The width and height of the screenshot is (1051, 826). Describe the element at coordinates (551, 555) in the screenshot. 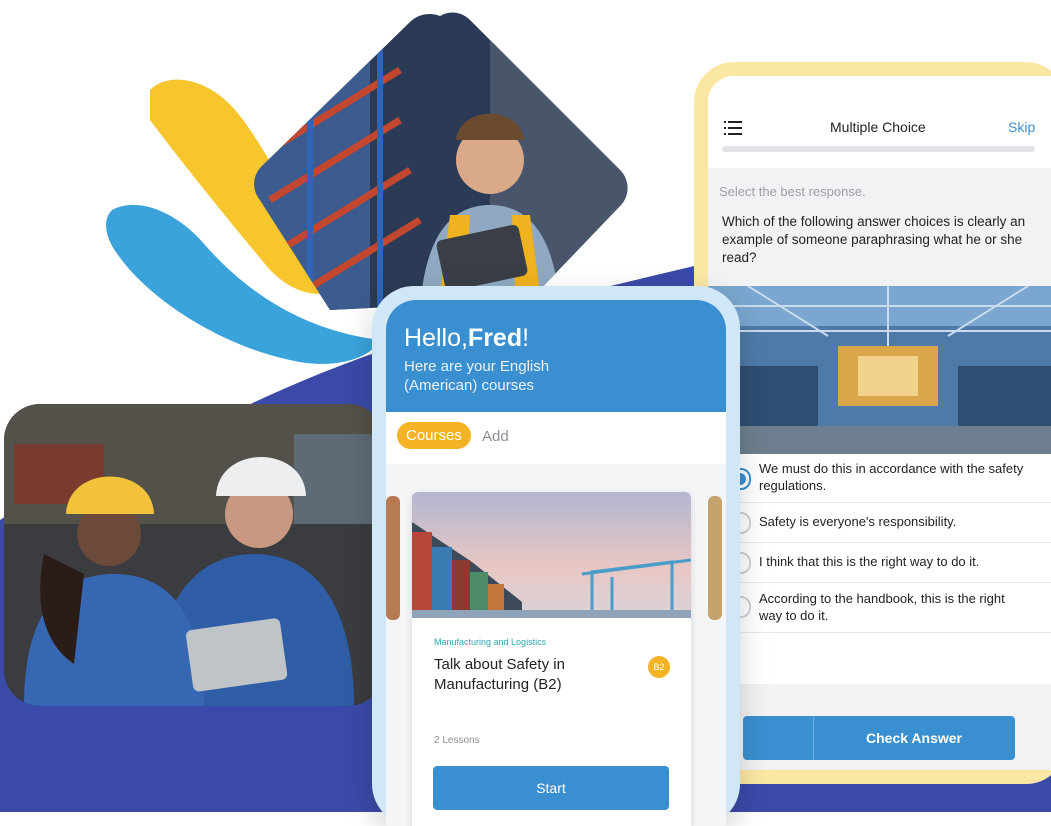

I see `cargo-port-photo` at that location.